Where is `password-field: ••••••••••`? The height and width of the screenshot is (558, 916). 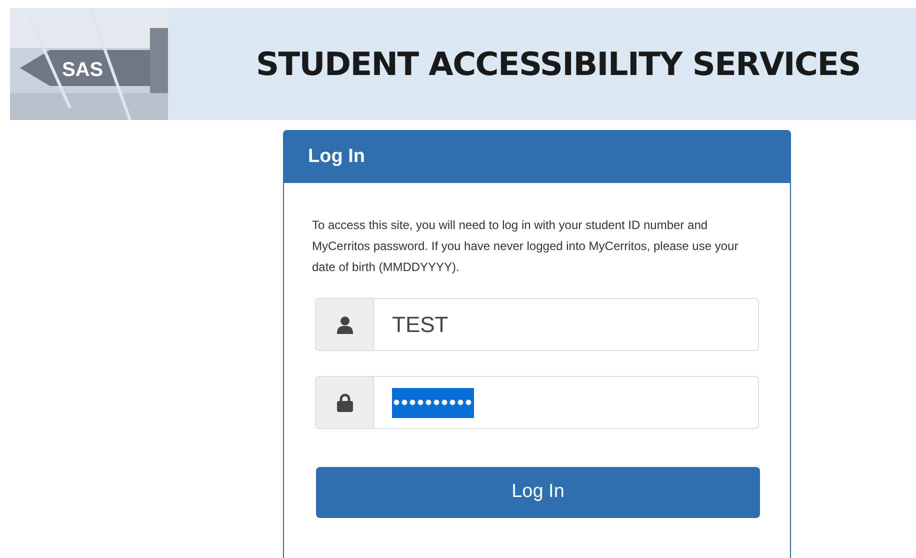 password-field: •••••••••• is located at coordinates (537, 402).